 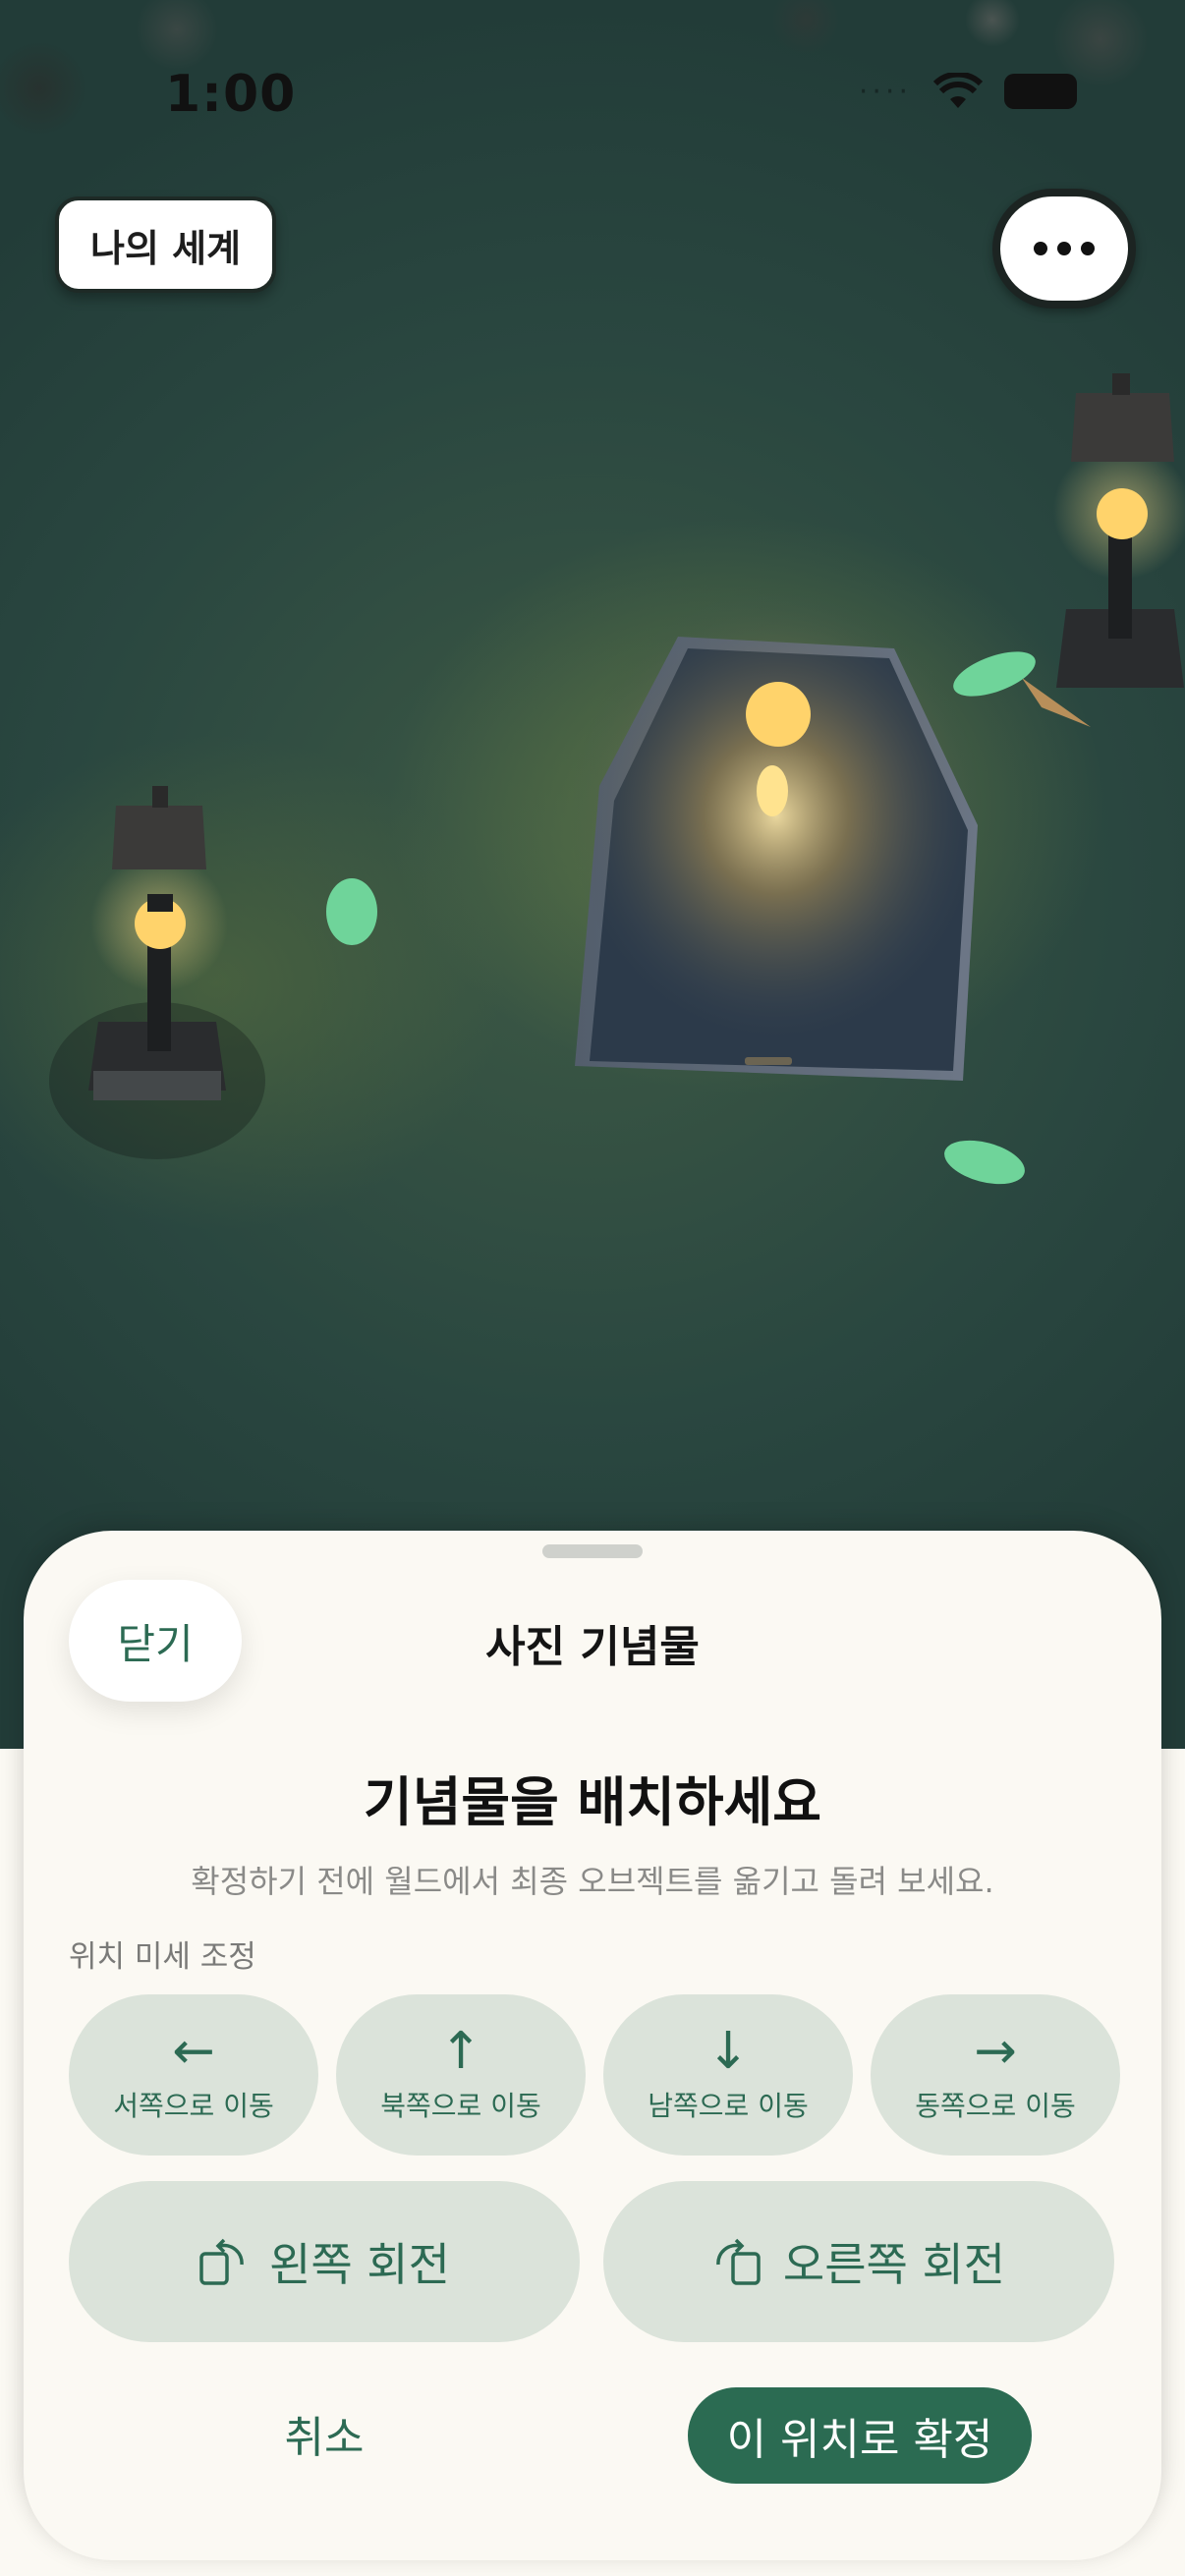 What do you see at coordinates (1041, 91) in the screenshot?
I see `battery-icon` at bounding box center [1041, 91].